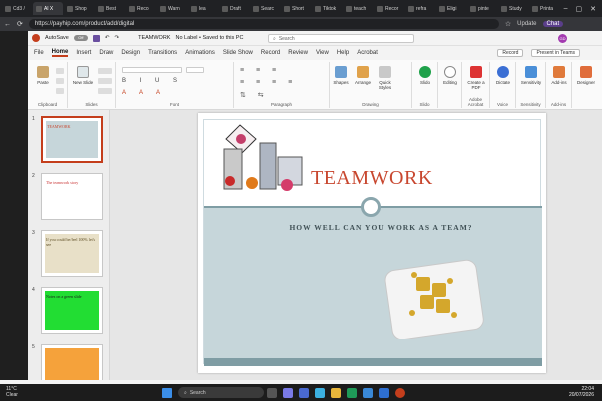  I want to click on clipboard-label: Clipboard, so click(47, 104).